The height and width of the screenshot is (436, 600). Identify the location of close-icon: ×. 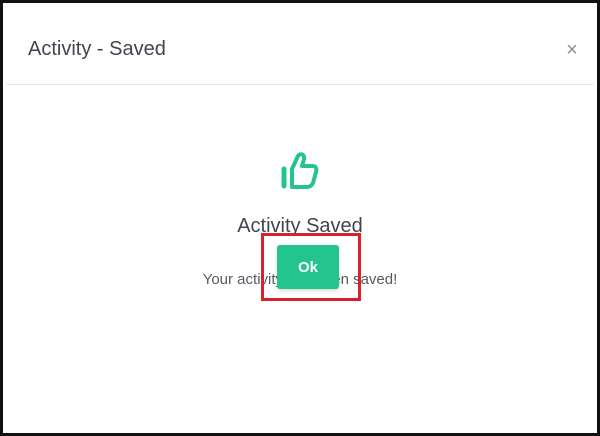
(572, 50).